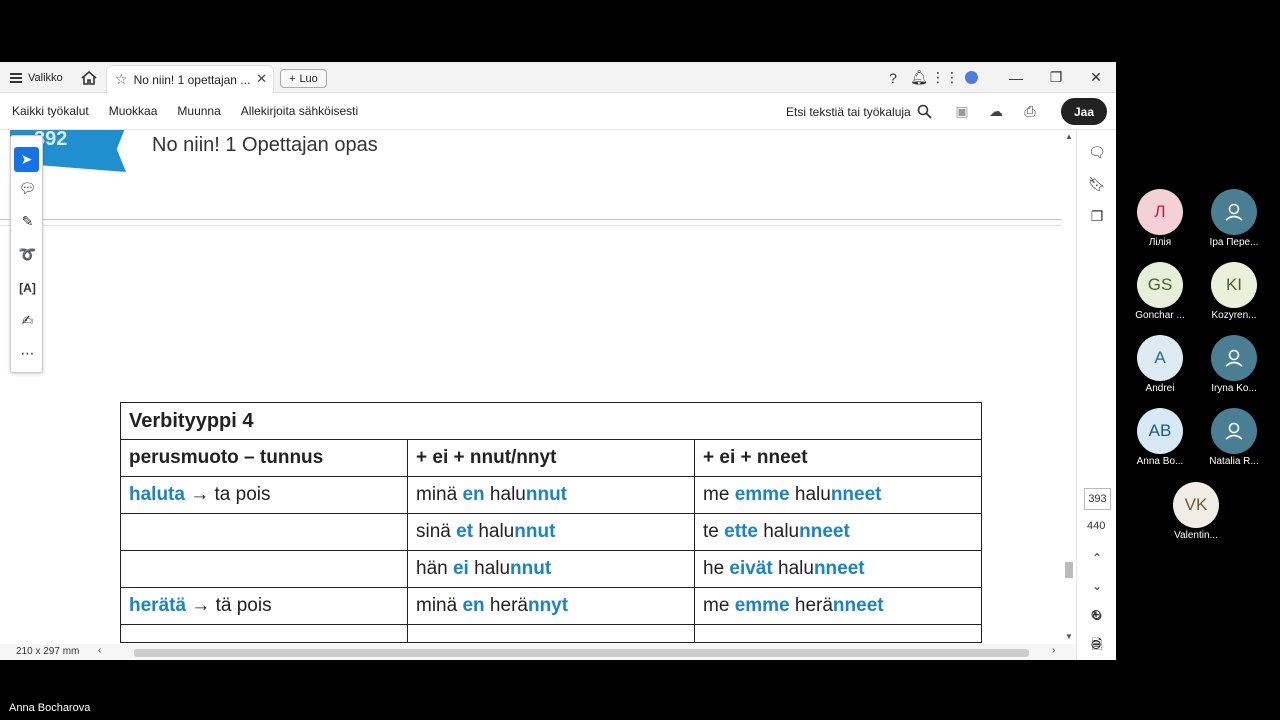 The width and height of the screenshot is (1280, 720). Describe the element at coordinates (1084, 111) in the screenshot. I see `share-button: Jaa` at that location.